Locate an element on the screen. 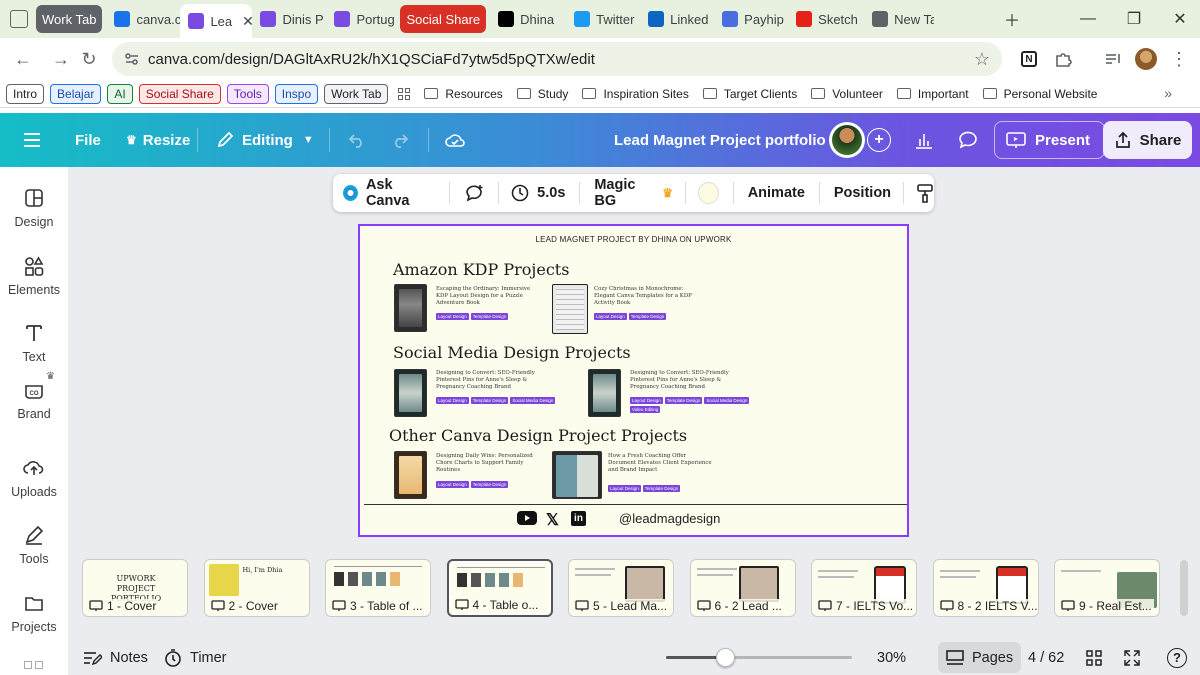  bookmark-folder: Target Clients is located at coordinates (749, 94).